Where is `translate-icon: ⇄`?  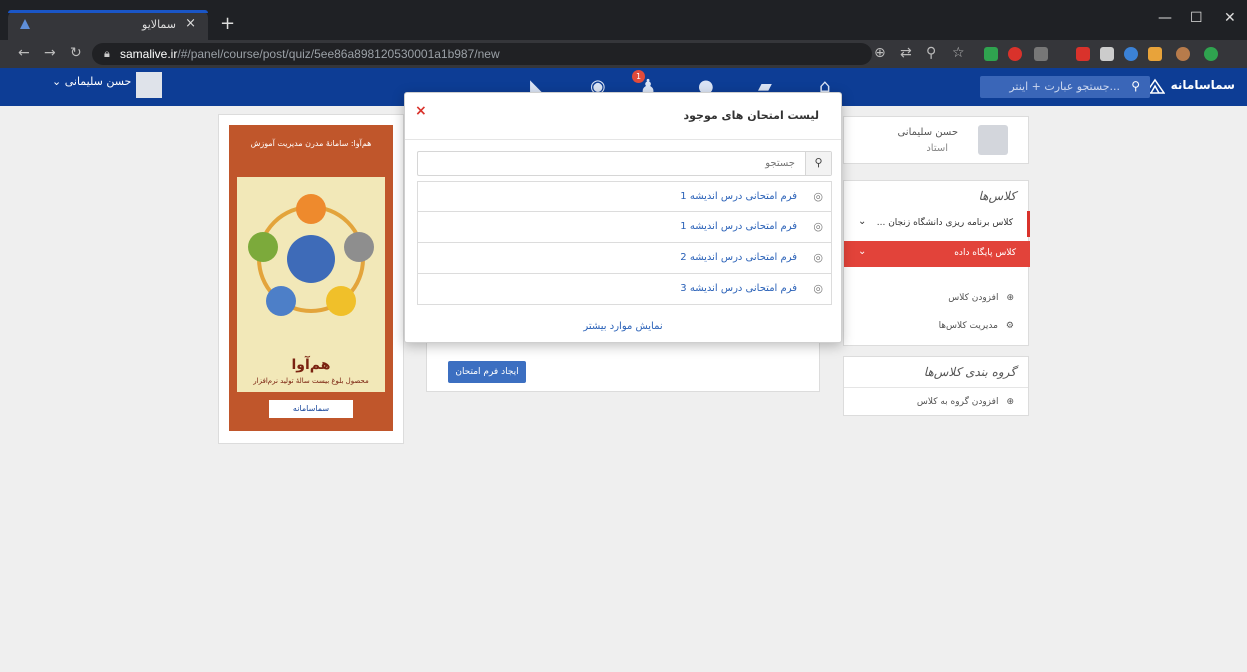
translate-icon: ⇄ is located at coordinates (906, 53).